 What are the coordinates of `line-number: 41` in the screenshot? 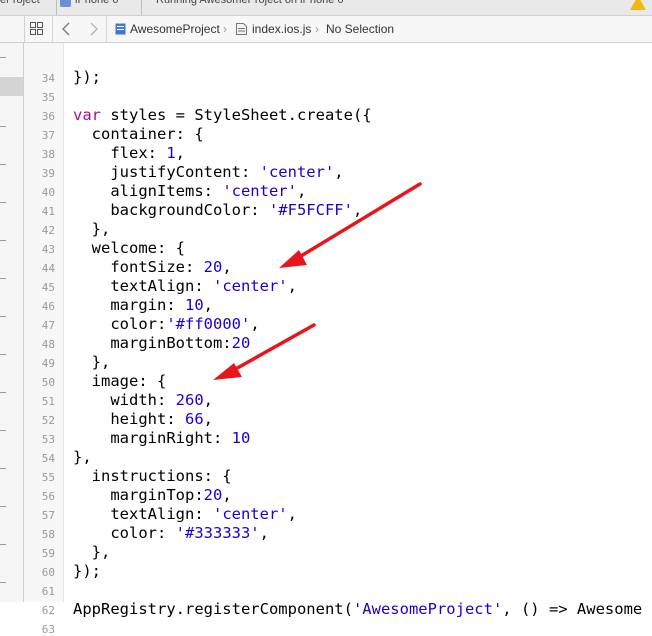 It's located at (48, 211).